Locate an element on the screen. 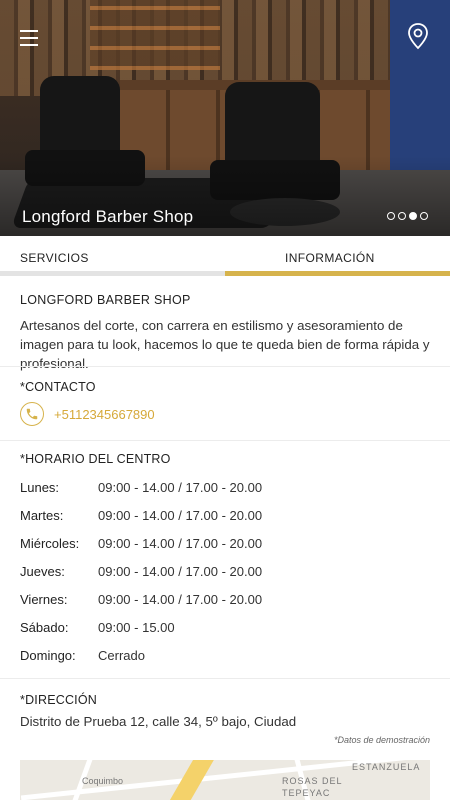 The image size is (450, 800). schedule-day: Lunes: is located at coordinates (40, 487).